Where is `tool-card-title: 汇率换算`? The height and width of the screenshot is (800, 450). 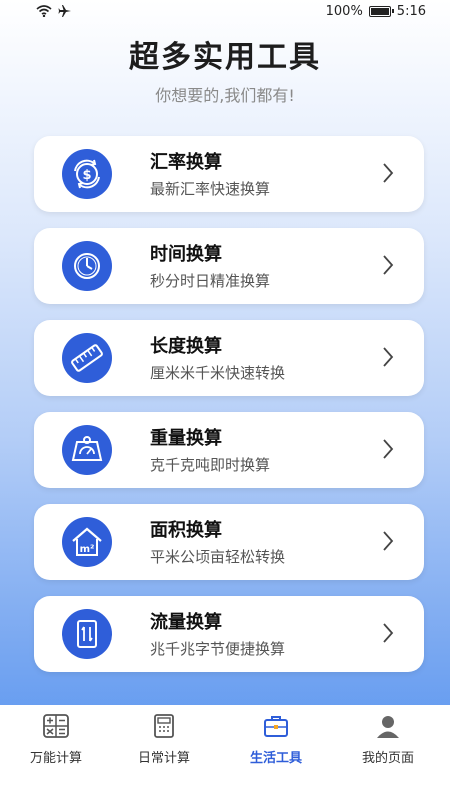 tool-card-title: 汇率换算 is located at coordinates (186, 162).